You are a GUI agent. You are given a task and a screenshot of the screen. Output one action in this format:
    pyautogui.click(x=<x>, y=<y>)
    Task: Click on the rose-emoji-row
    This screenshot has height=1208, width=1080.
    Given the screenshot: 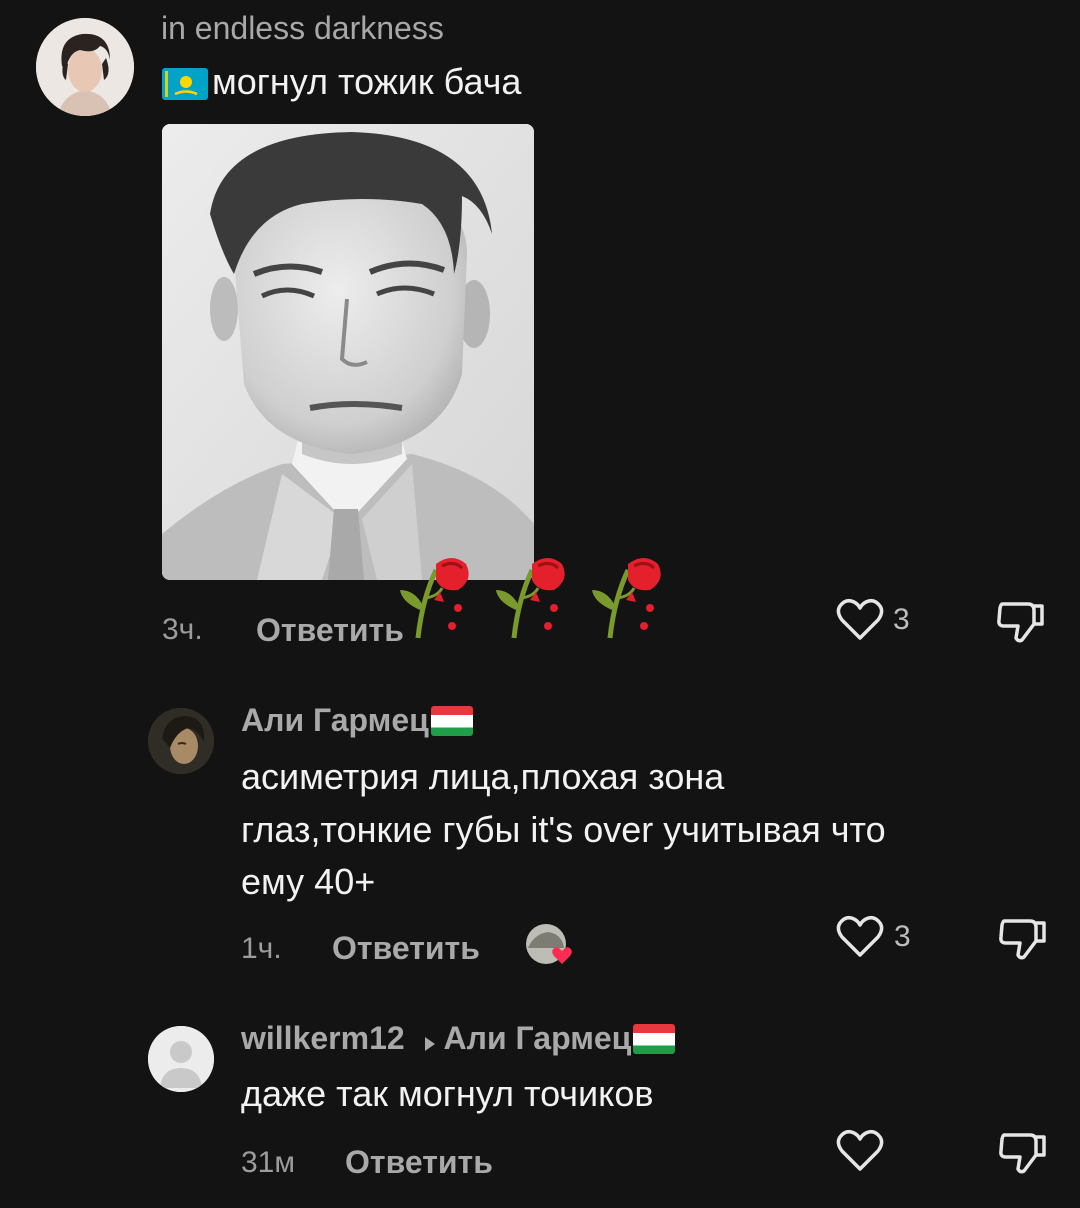 What is the action you would take?
    pyautogui.click(x=532, y=596)
    